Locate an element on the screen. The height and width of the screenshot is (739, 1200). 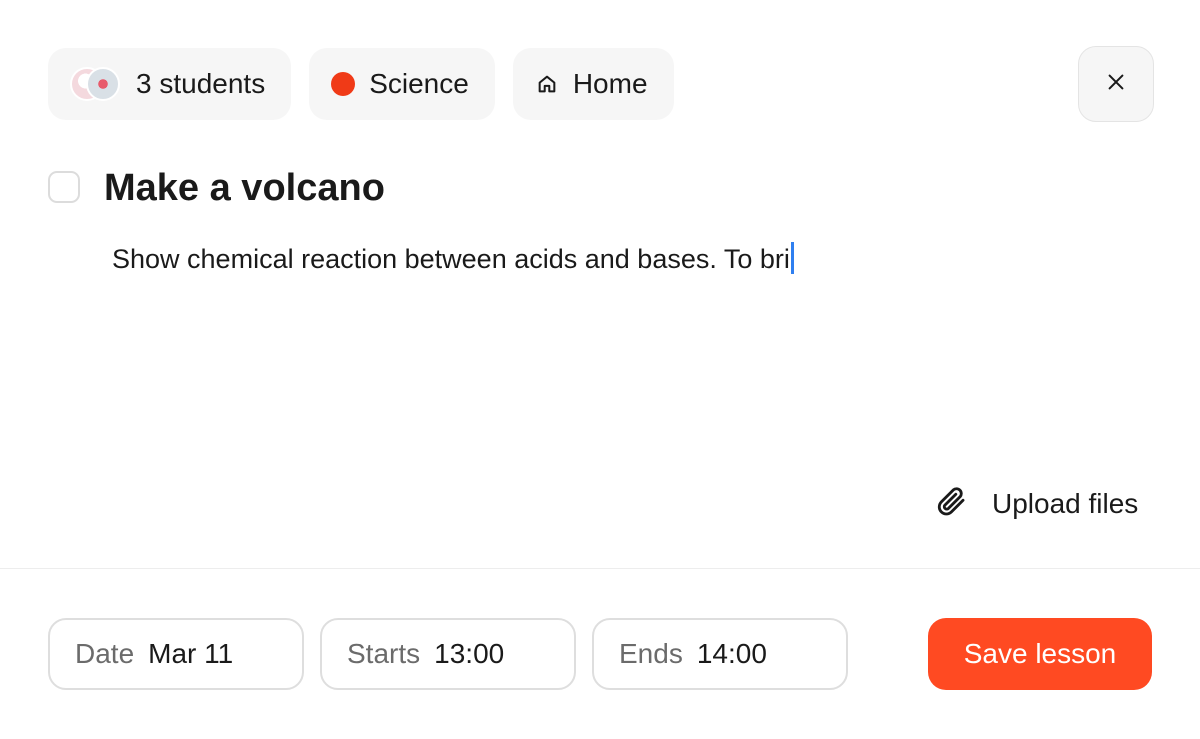
close-icon is located at coordinates (1116, 84).